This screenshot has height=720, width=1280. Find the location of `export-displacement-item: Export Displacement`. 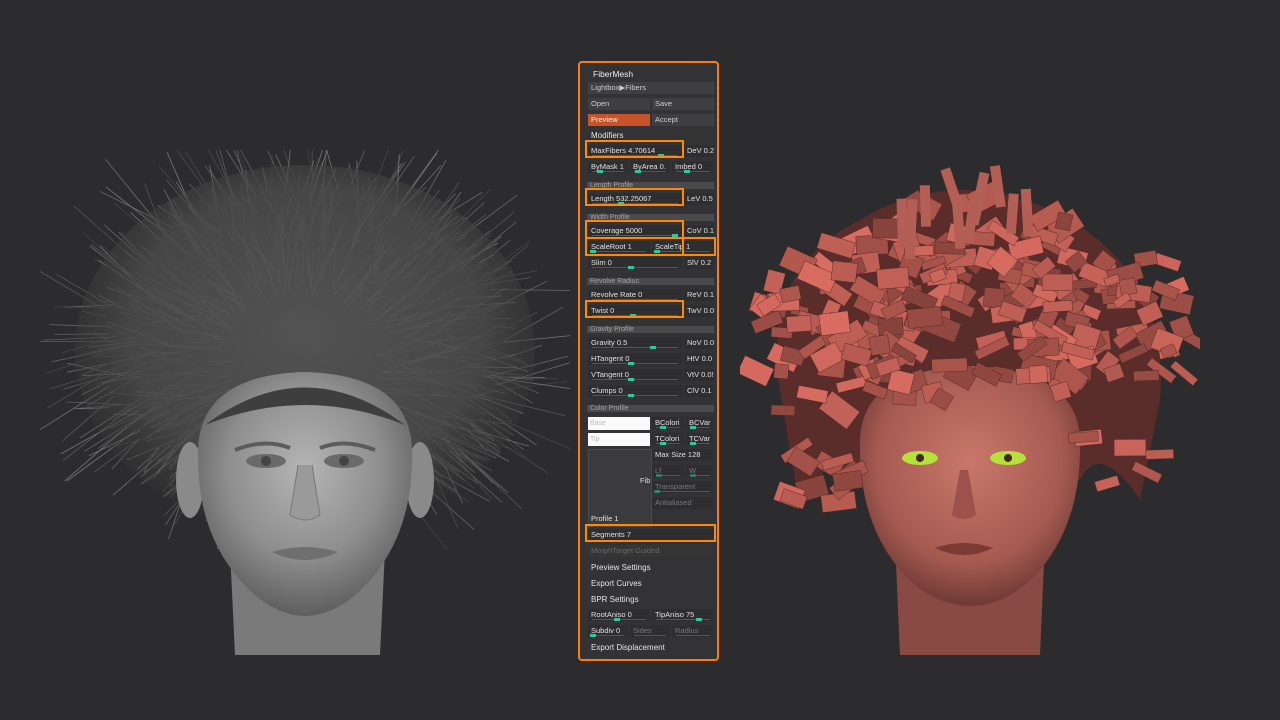

export-displacement-item: Export Displacement is located at coordinates (628, 647).